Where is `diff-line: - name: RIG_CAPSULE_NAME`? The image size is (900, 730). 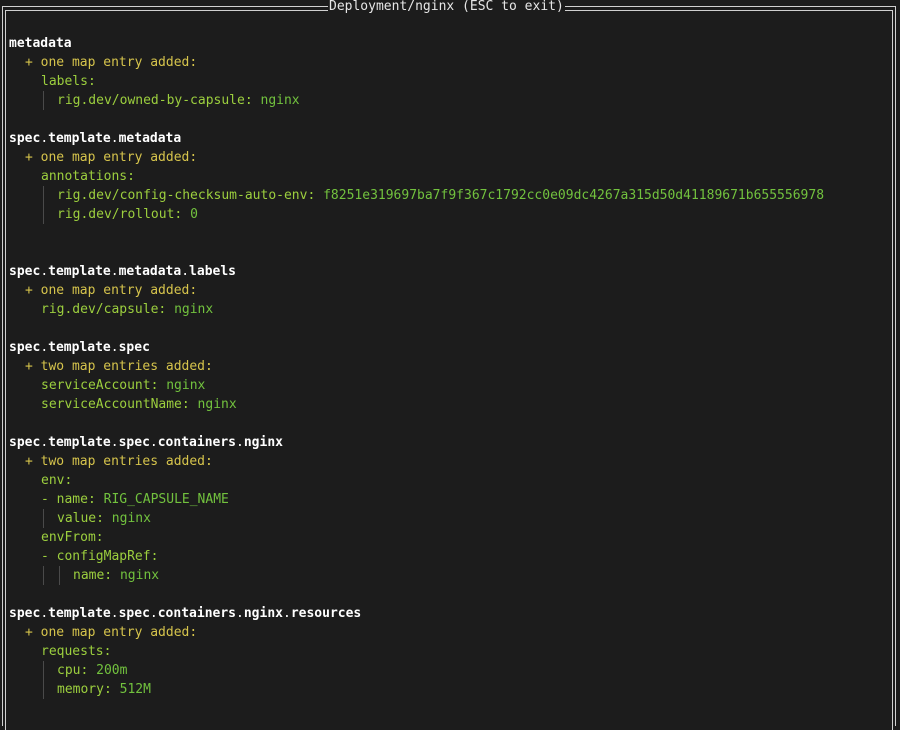
diff-line: - name: RIG_CAPSULE_NAME is located at coordinates (135, 499).